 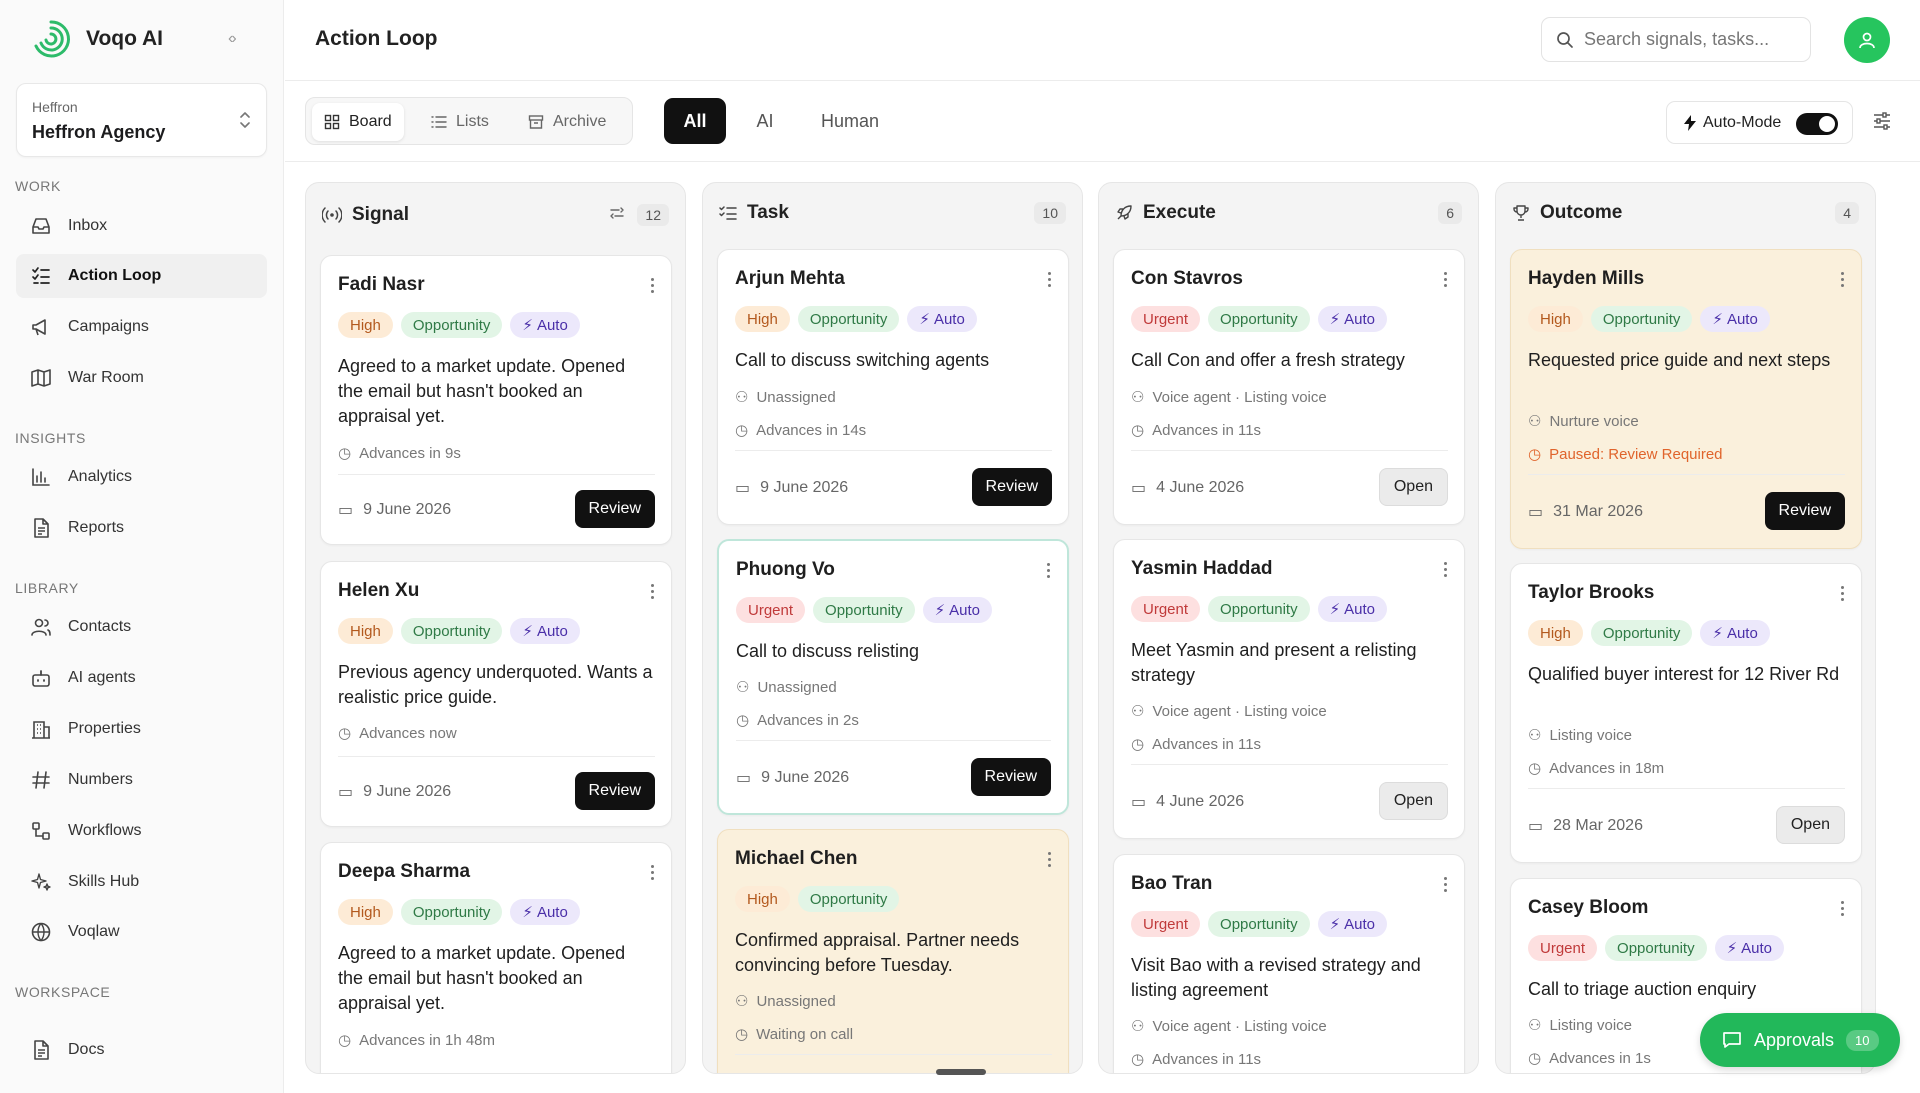 What do you see at coordinates (397, 733) in the screenshot?
I see `card-meta: ◷ Advances now` at bounding box center [397, 733].